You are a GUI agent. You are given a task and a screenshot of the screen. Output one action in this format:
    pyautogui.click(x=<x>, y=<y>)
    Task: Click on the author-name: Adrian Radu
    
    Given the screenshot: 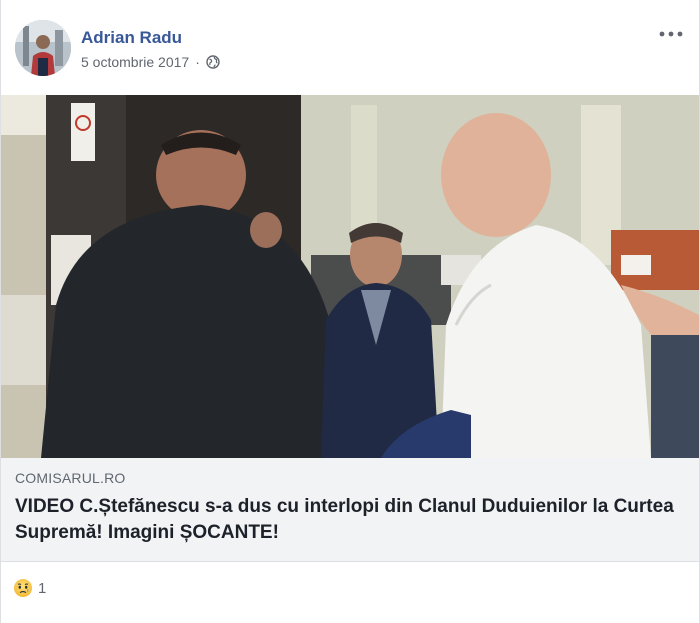 What is the action you would take?
    pyautogui.click(x=131, y=38)
    